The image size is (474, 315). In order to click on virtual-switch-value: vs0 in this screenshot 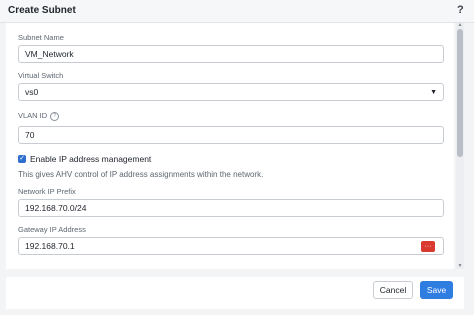, I will do `click(32, 92)`.